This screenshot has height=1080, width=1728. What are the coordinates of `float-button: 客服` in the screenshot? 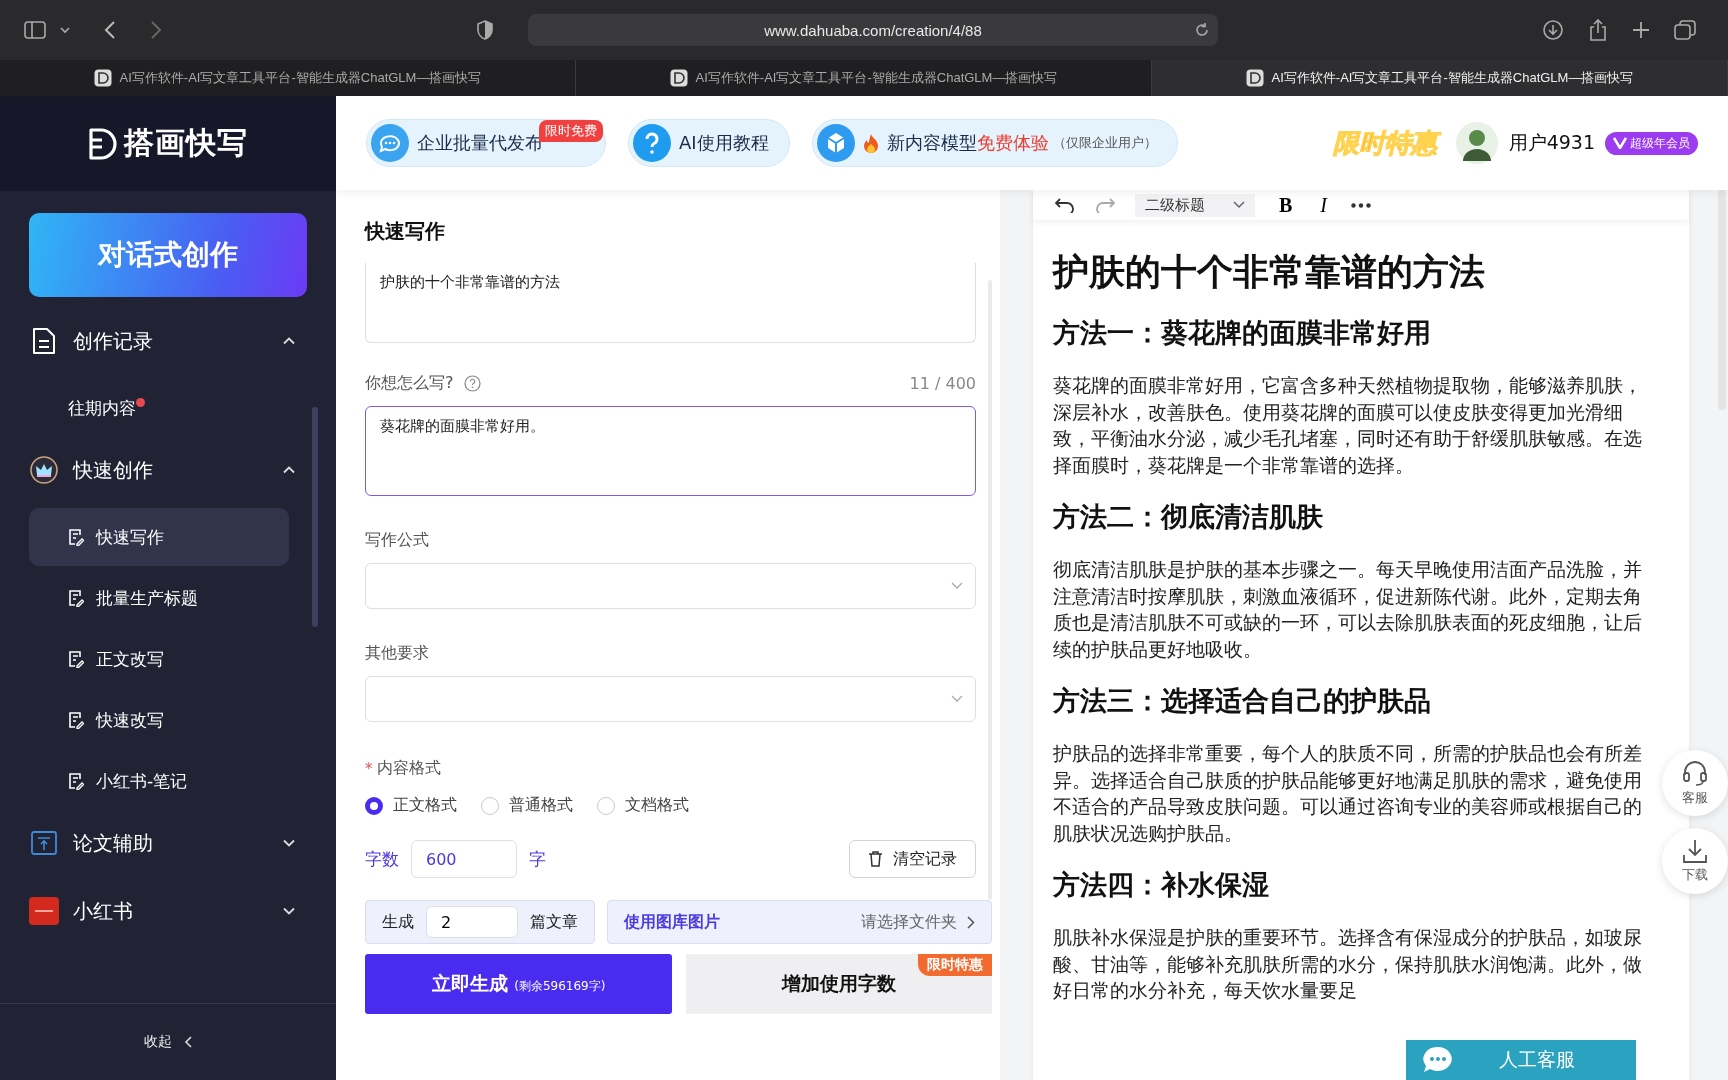 It's located at (1695, 783).